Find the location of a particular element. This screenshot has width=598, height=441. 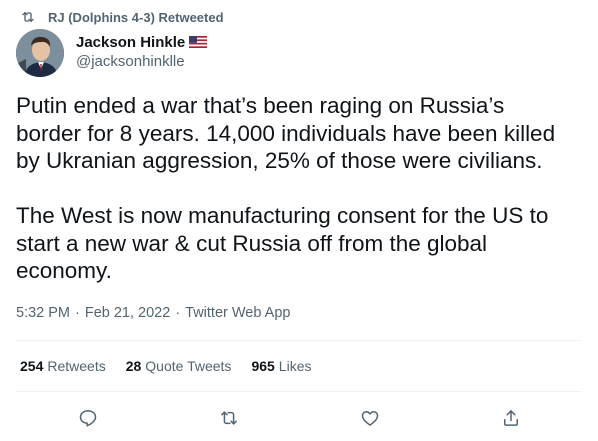

tweet-actions is located at coordinates (299, 418).